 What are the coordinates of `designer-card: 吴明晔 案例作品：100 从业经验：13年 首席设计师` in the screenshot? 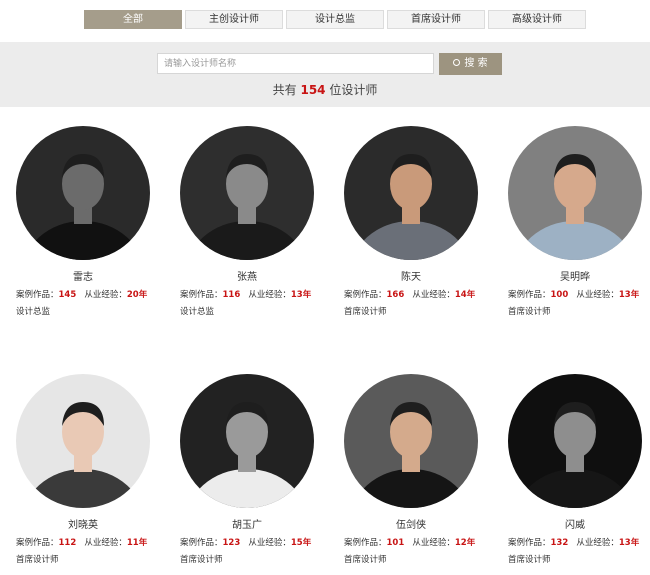 It's located at (579, 221).